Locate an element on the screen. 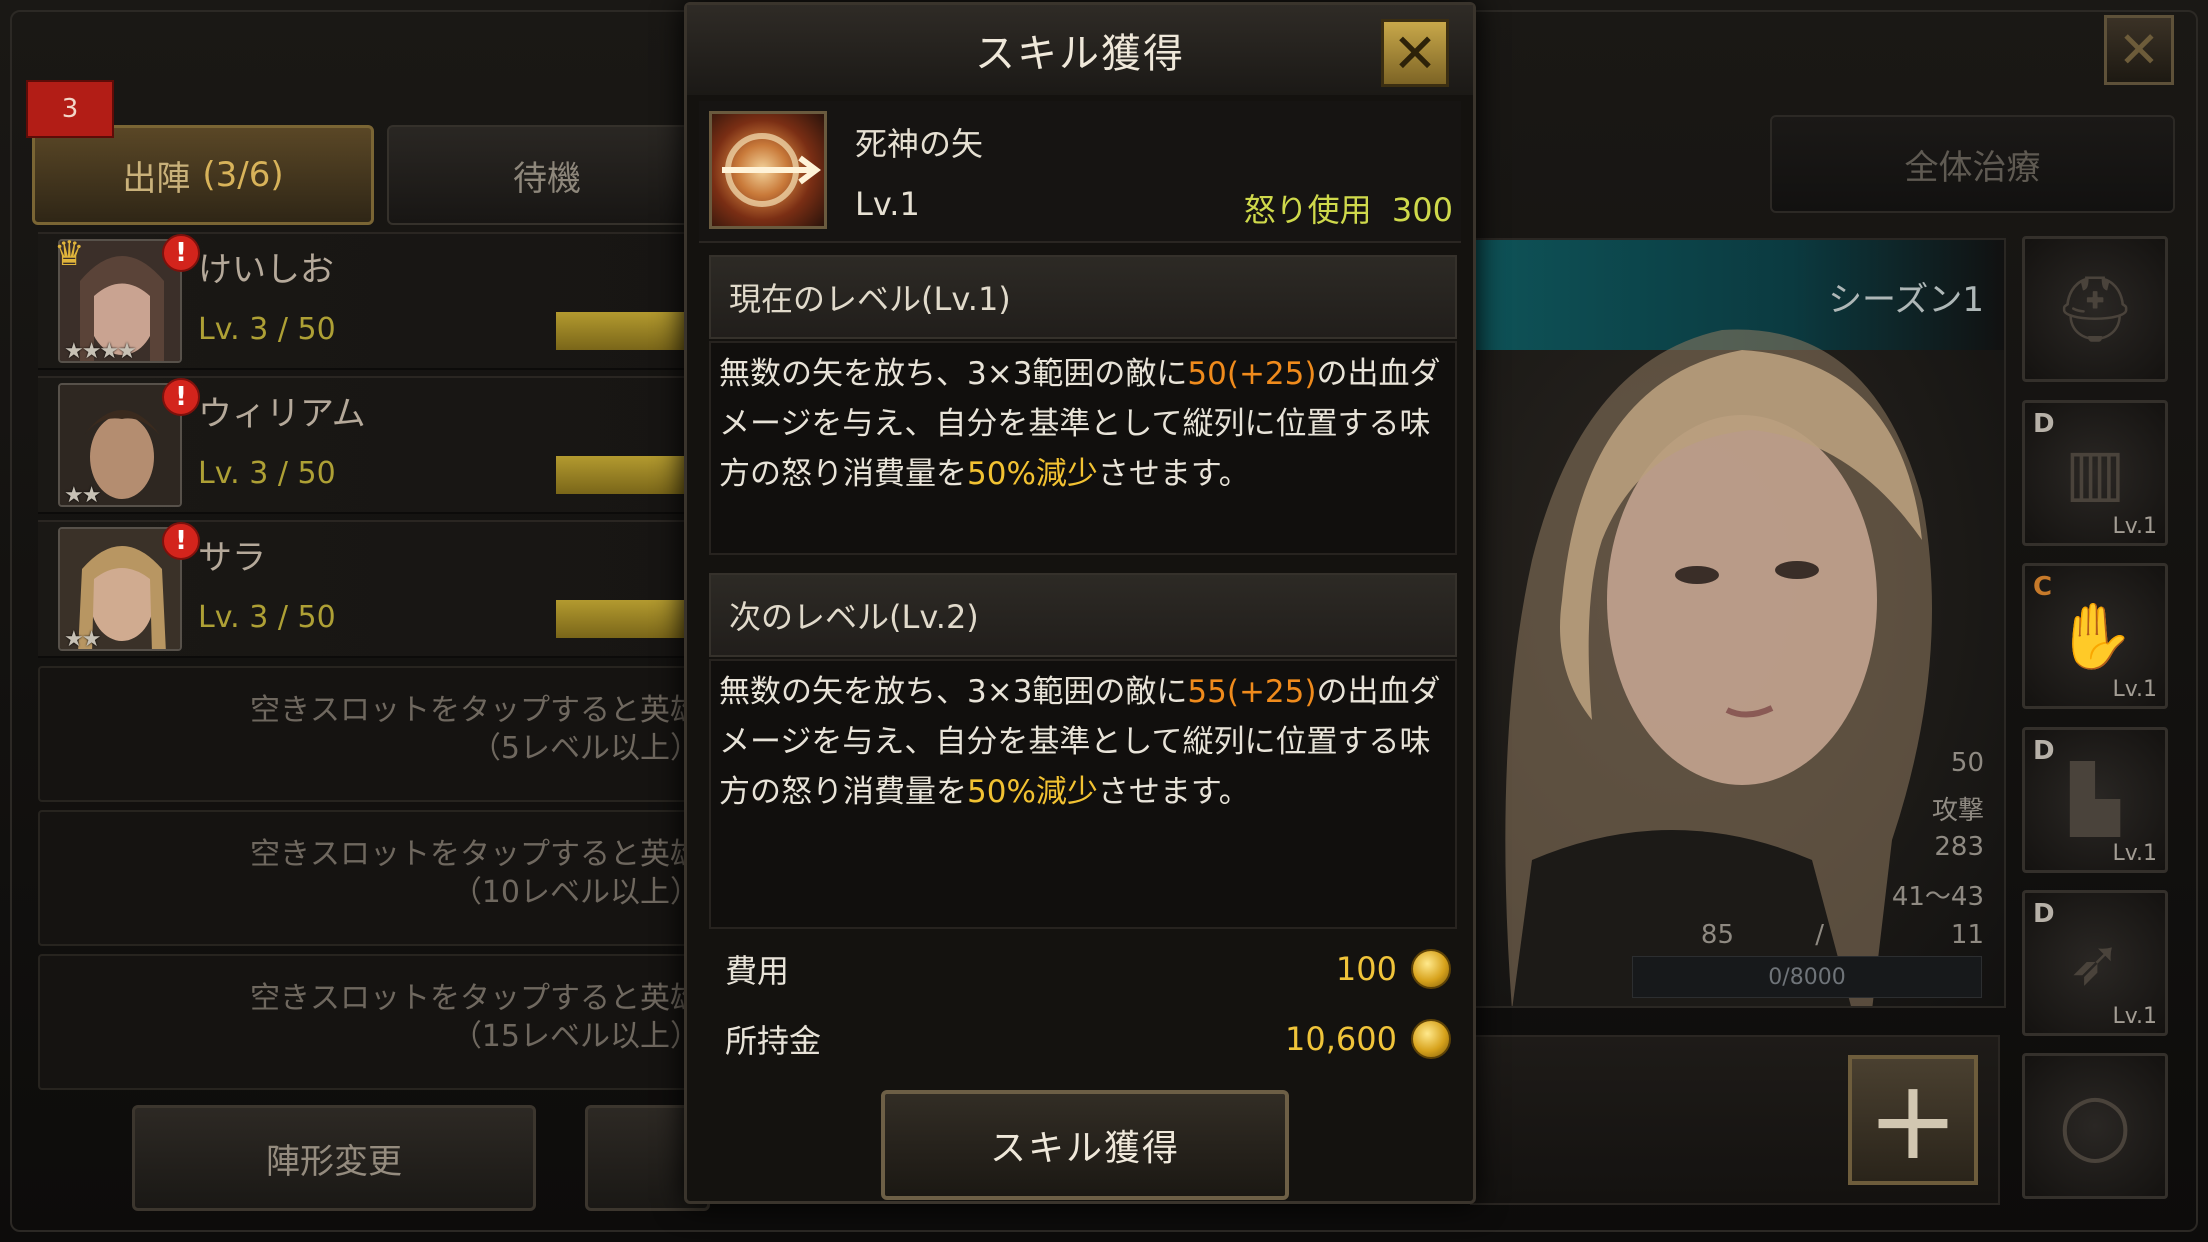 The height and width of the screenshot is (1242, 2208). funds-row: 所持金 10,600 is located at coordinates (1083, 1039).